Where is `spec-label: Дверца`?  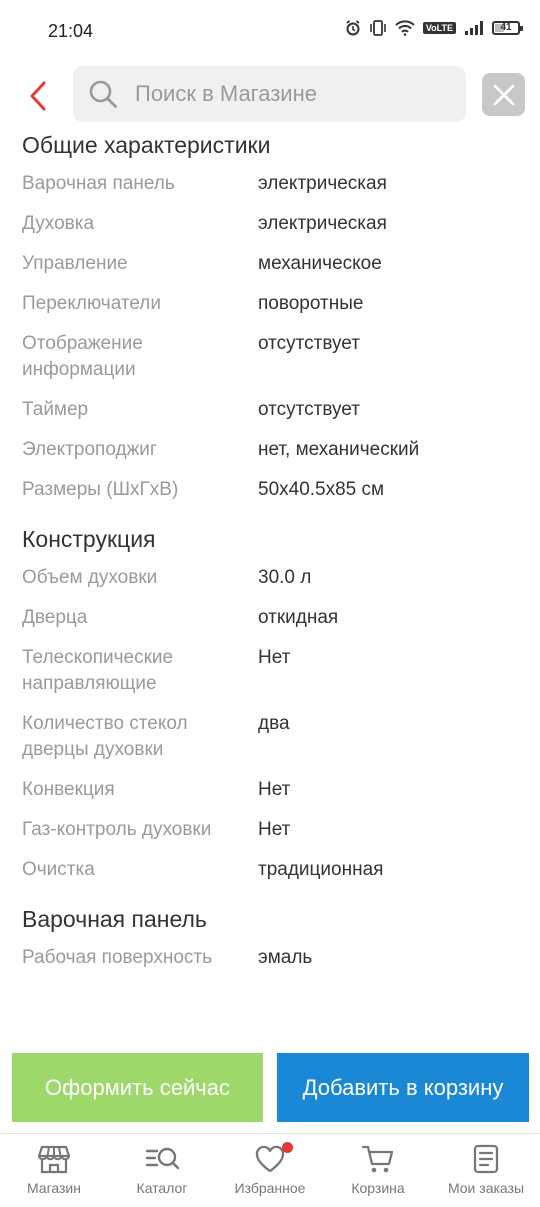 spec-label: Дверца is located at coordinates (55, 617).